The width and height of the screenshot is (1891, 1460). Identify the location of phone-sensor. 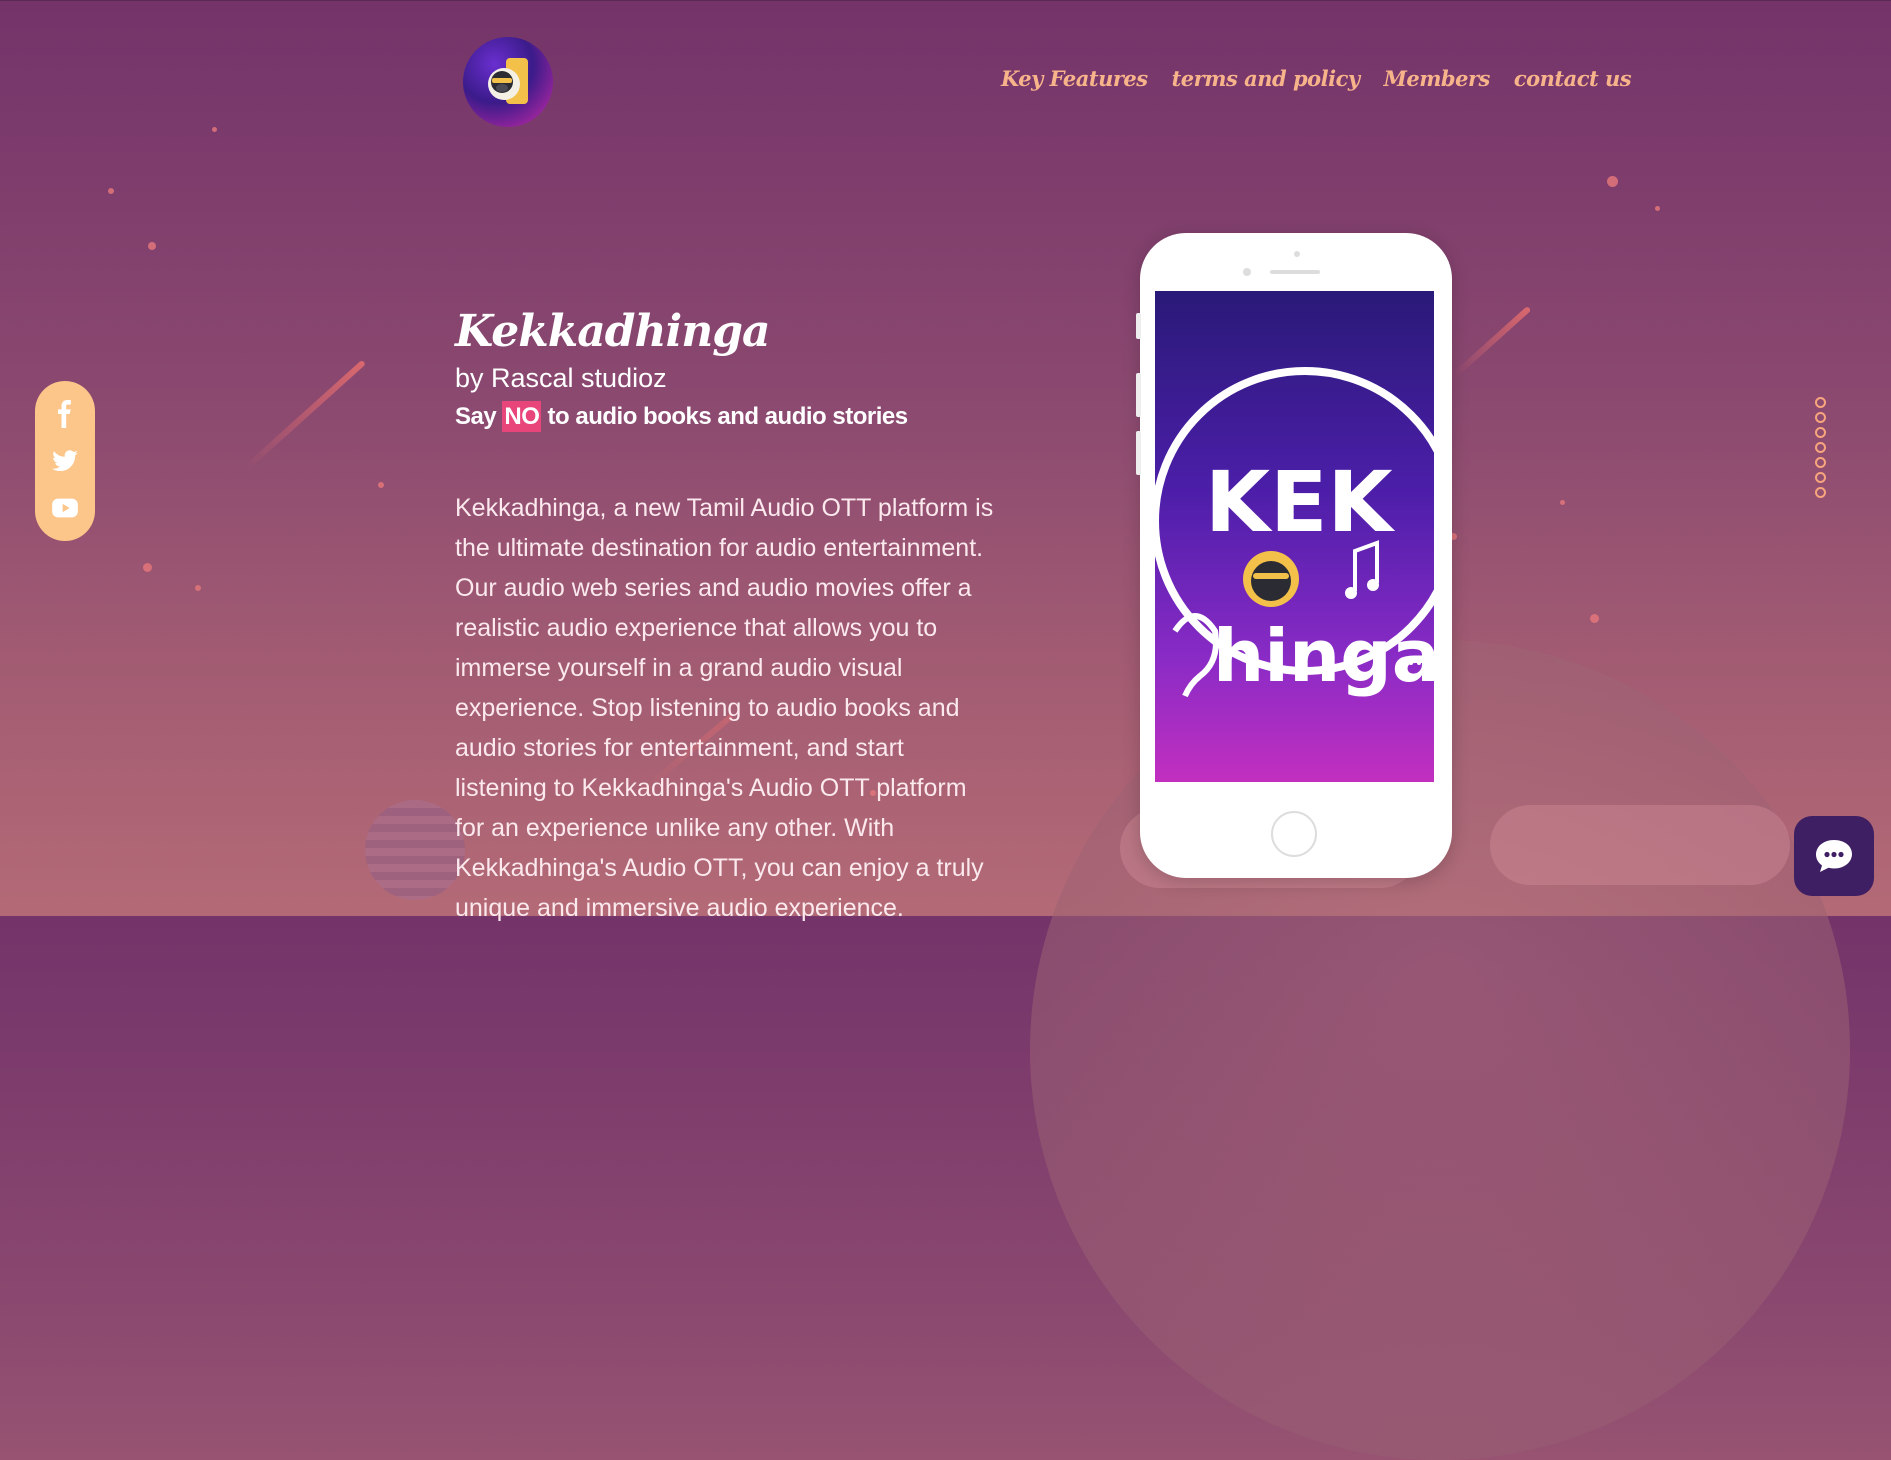
(1297, 254).